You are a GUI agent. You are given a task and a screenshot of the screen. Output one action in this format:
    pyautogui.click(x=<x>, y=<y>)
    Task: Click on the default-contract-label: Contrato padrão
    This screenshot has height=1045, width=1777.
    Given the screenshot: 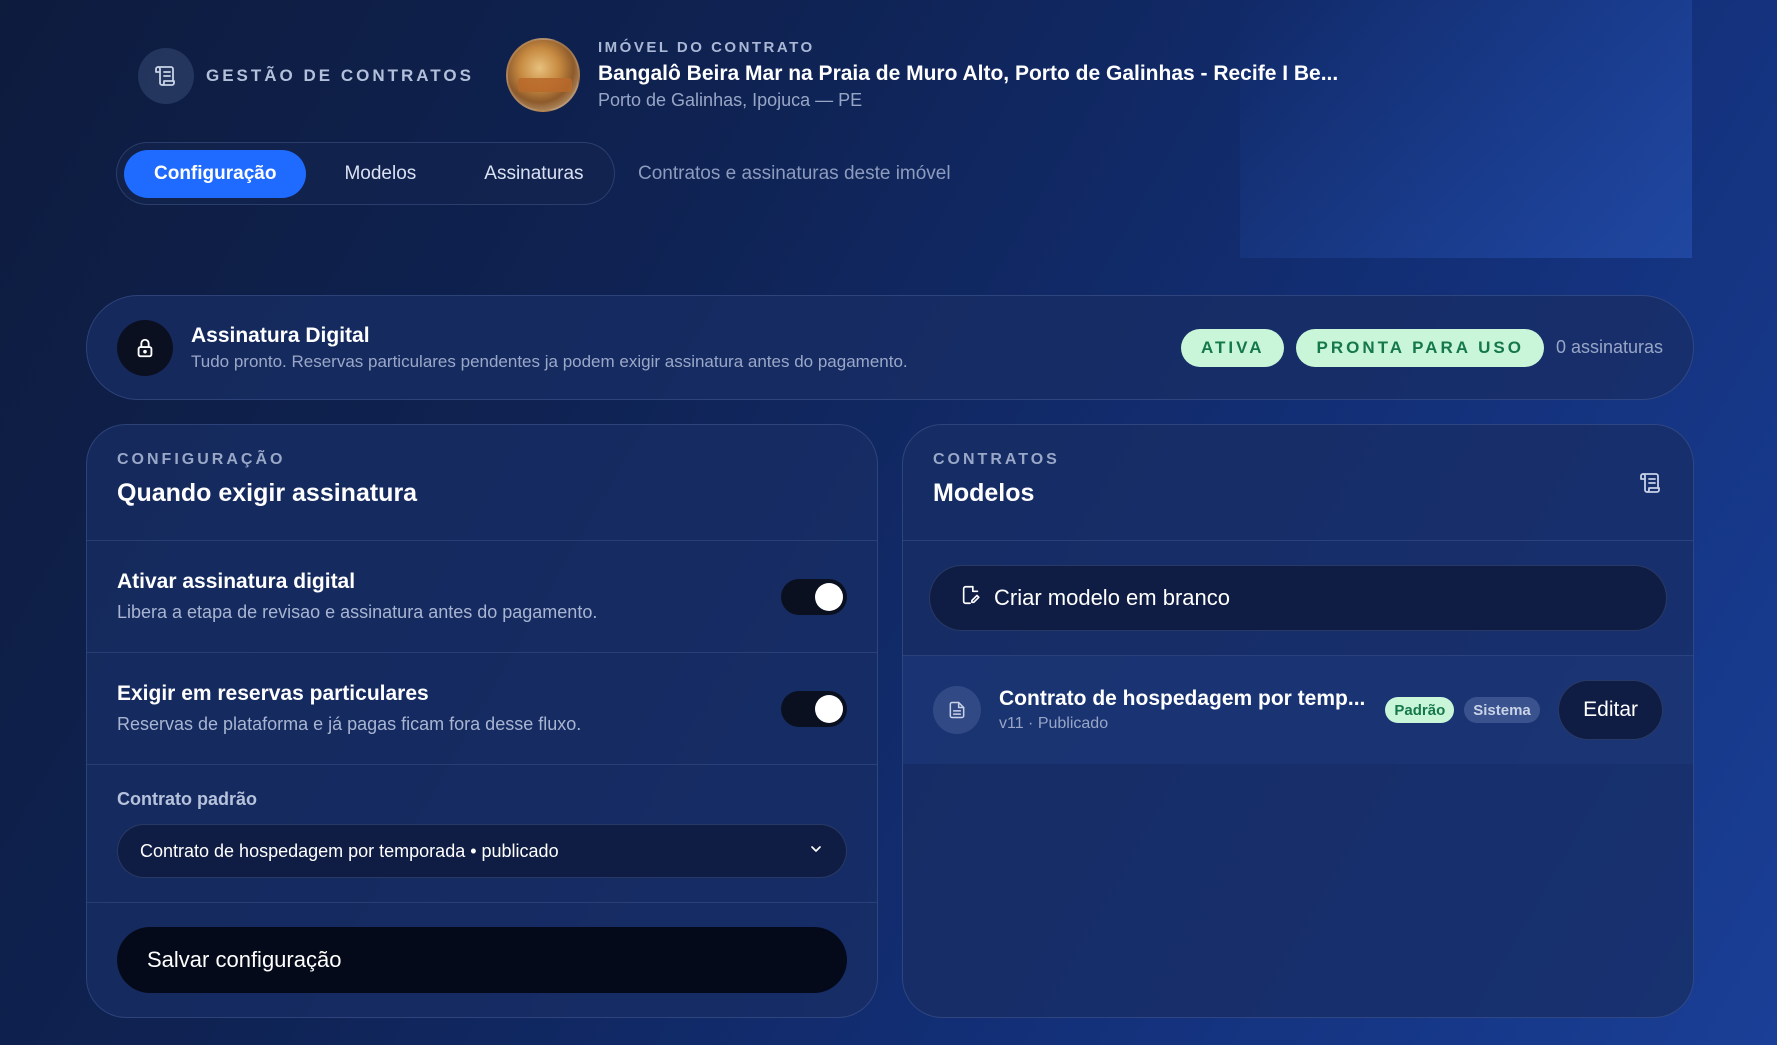 What is the action you would take?
    pyautogui.click(x=187, y=799)
    